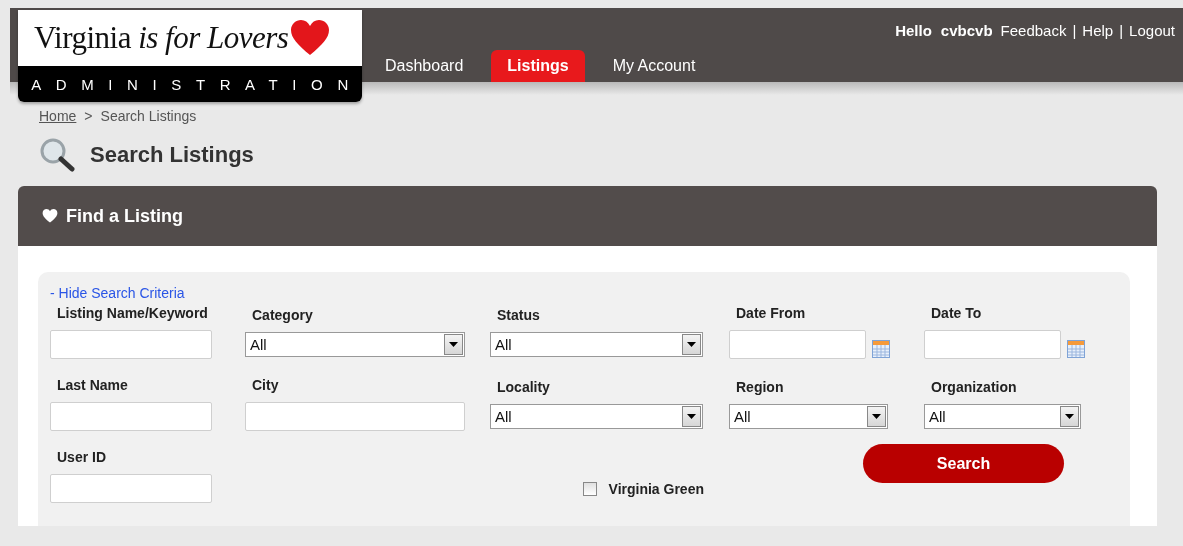 The width and height of the screenshot is (1183, 546). I want to click on nav-tab: Dashboard, so click(424, 66).